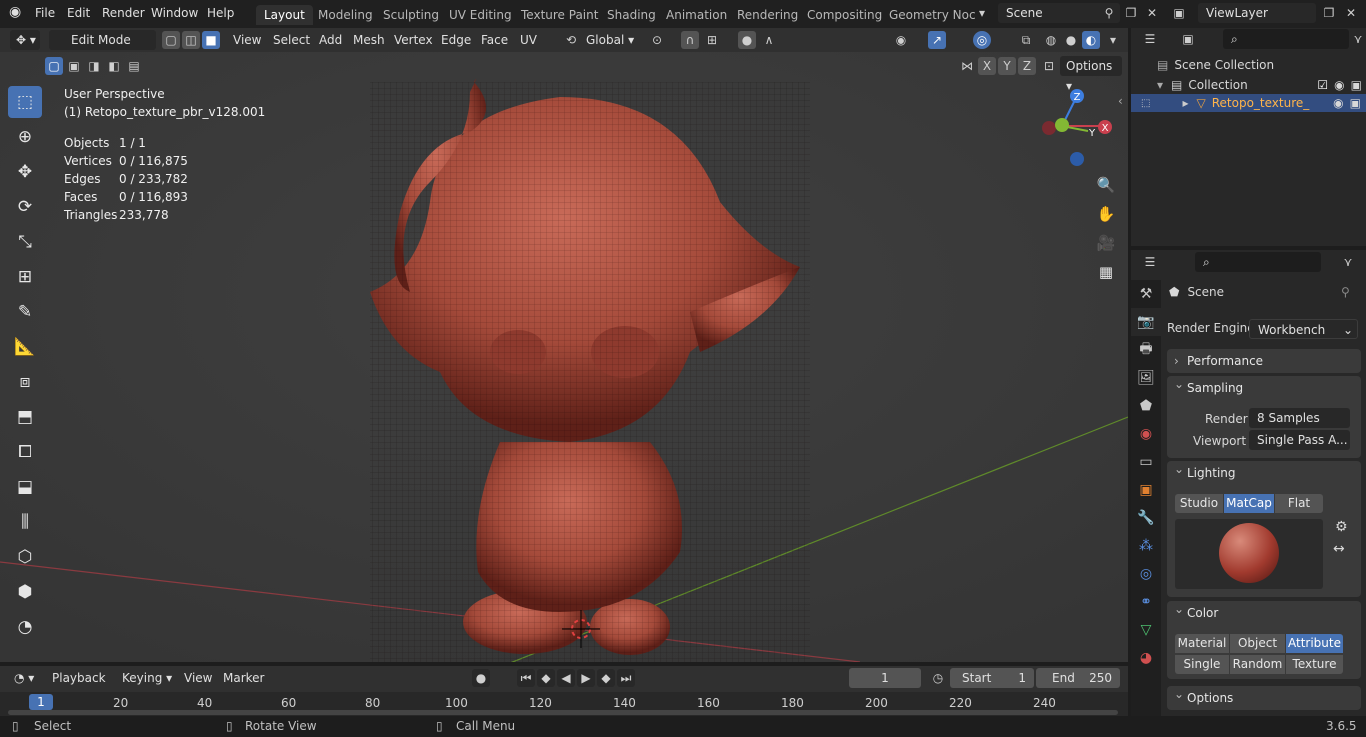 The width and height of the screenshot is (1366, 737). Describe the element at coordinates (1249, 554) in the screenshot. I see `matcap-preview` at that location.